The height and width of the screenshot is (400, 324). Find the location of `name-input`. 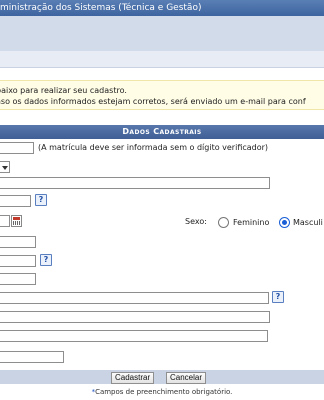

name-input is located at coordinates (135, 183).